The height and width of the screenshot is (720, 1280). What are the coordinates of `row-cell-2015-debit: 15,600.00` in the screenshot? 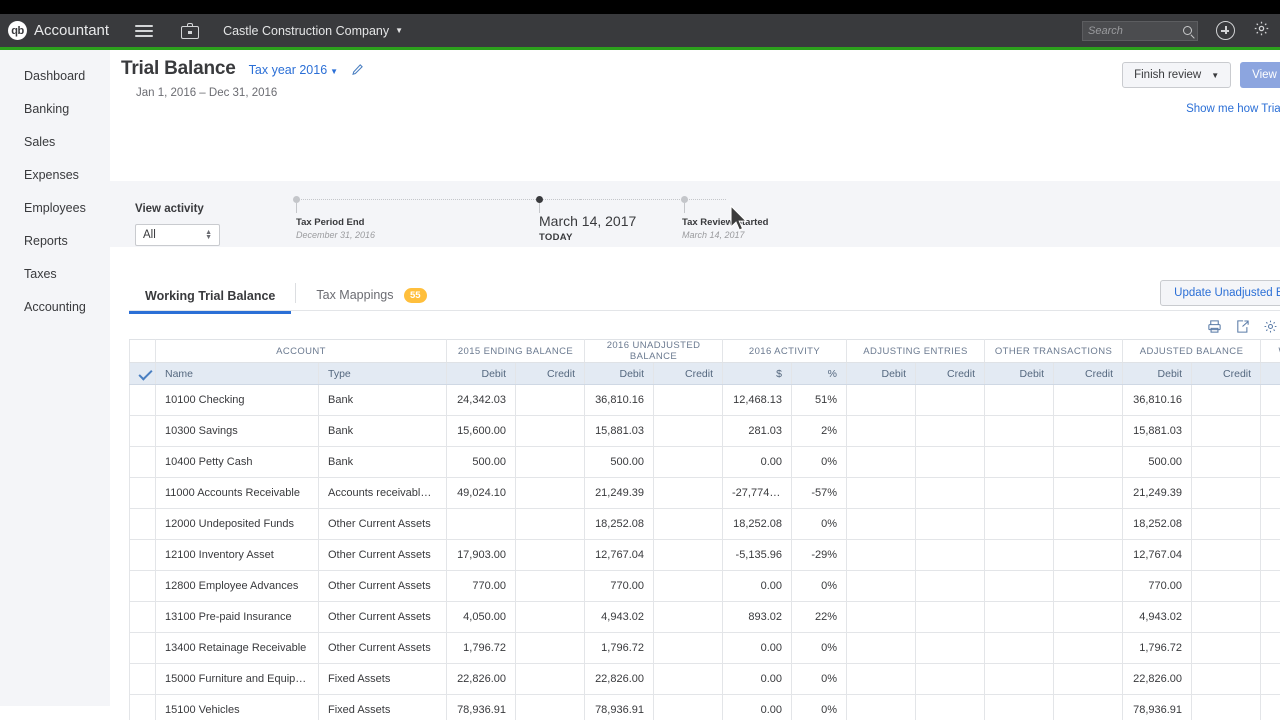 It's located at (481, 431).